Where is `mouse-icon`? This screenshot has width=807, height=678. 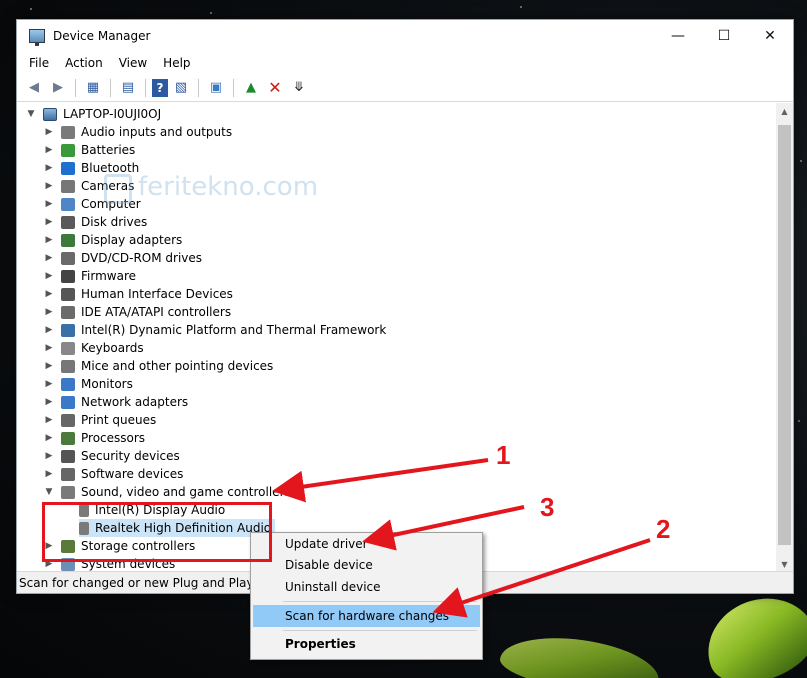 mouse-icon is located at coordinates (68, 366).